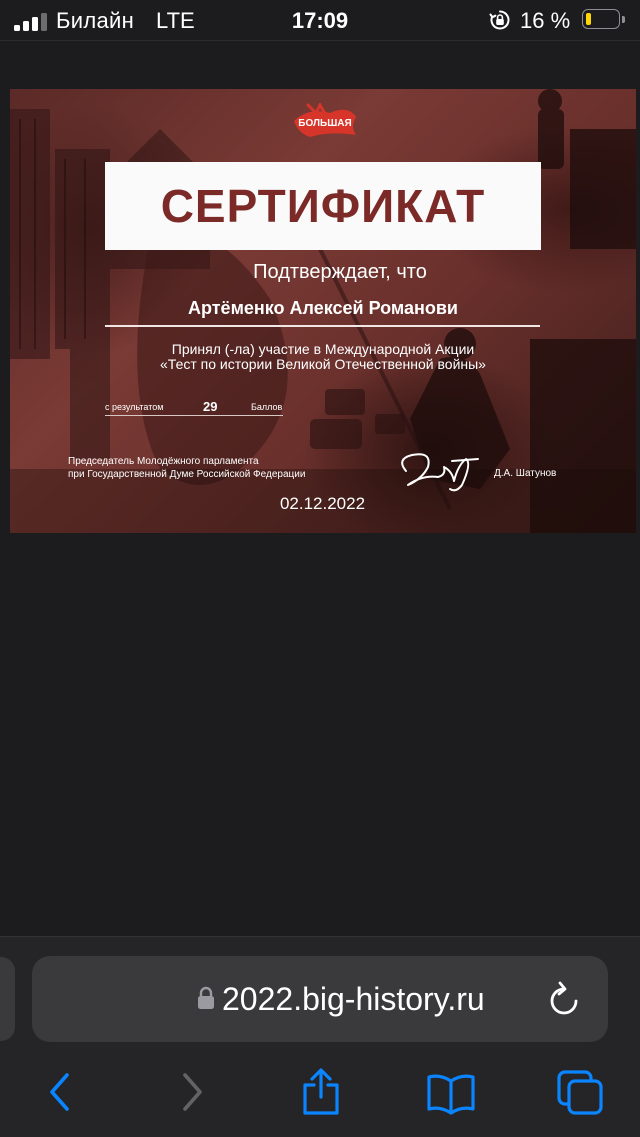  What do you see at coordinates (499, 20) in the screenshot?
I see `rotation-lock-icon` at bounding box center [499, 20].